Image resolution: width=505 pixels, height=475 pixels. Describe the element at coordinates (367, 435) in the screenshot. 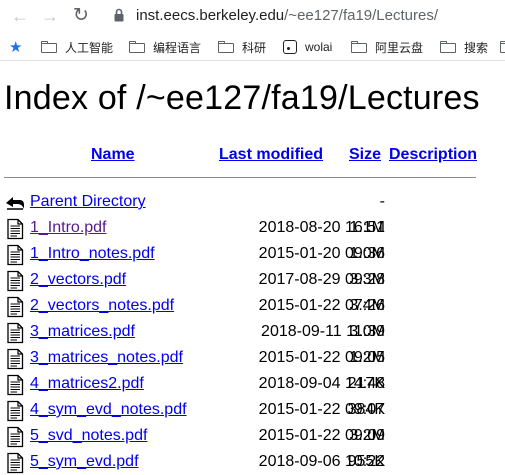

I see `file-size: 3.2M` at that location.